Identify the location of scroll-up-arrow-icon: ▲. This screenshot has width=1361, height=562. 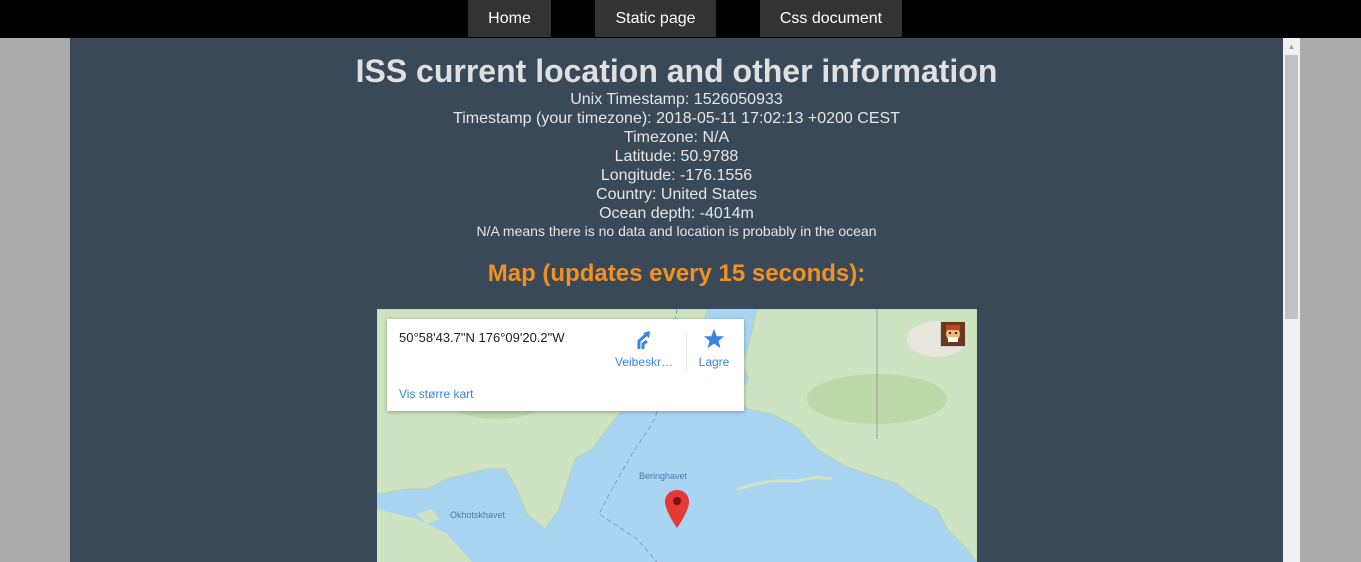
(1291, 46).